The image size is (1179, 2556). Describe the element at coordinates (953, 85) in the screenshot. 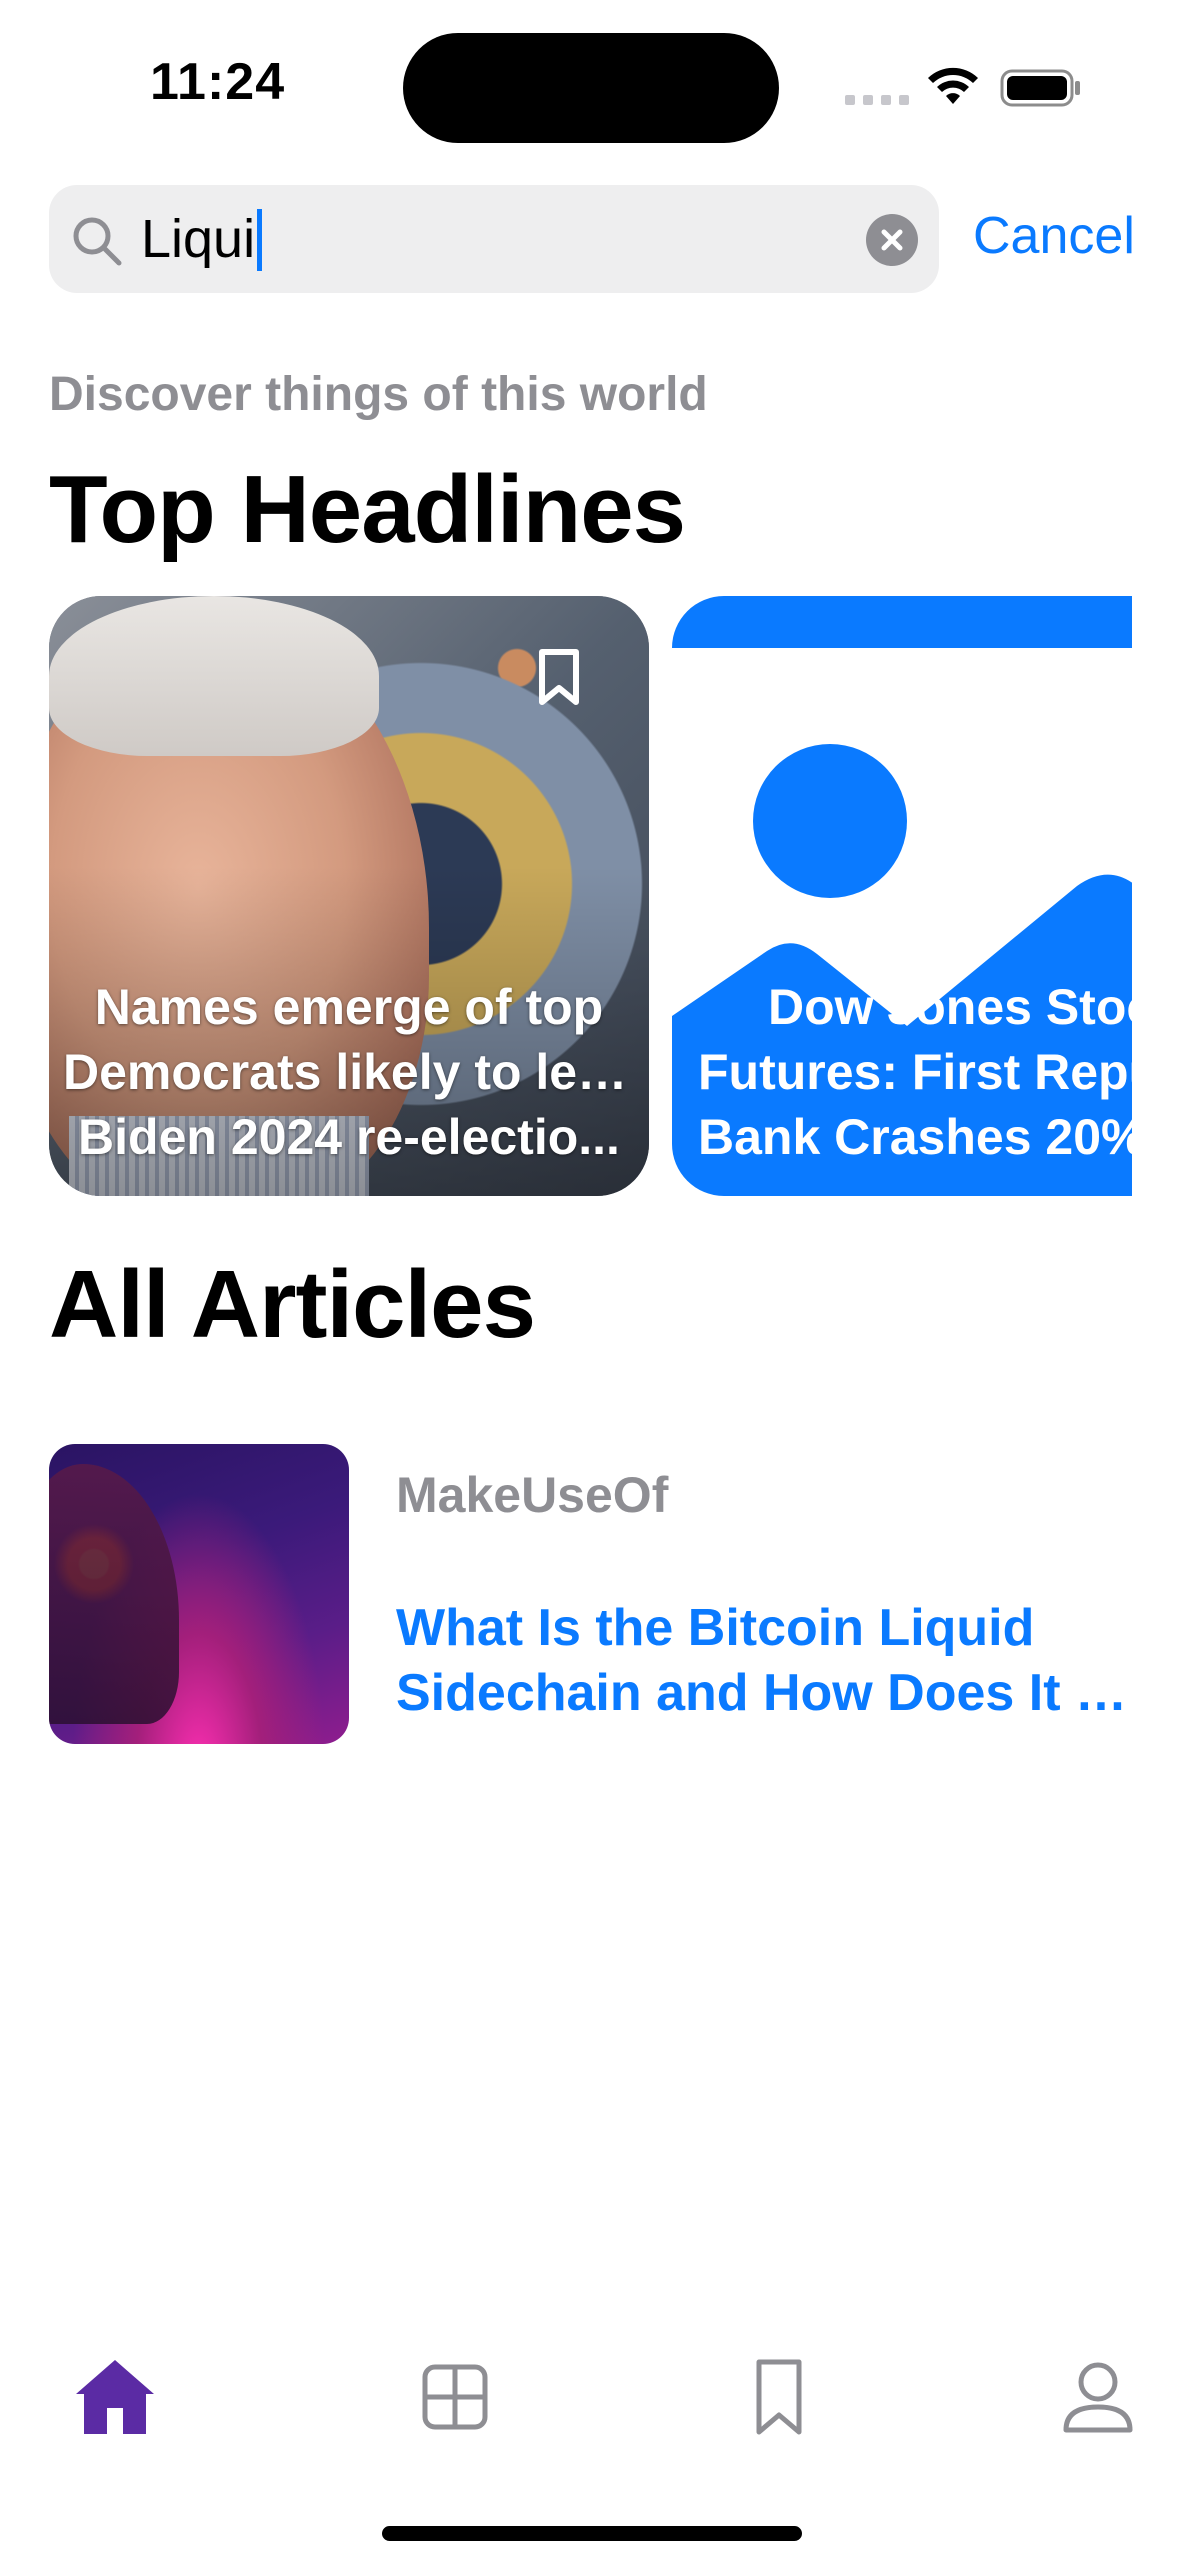

I see `wifi-icon` at that location.